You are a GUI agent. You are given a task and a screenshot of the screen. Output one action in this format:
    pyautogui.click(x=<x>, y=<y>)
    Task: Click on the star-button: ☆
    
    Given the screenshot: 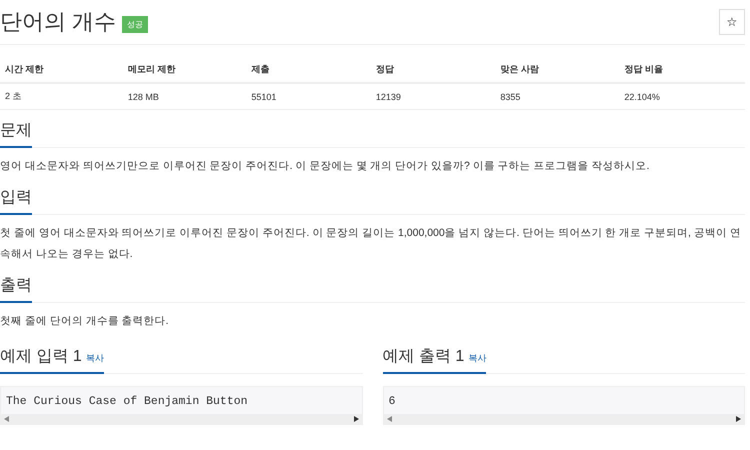 What is the action you would take?
    pyautogui.click(x=732, y=22)
    